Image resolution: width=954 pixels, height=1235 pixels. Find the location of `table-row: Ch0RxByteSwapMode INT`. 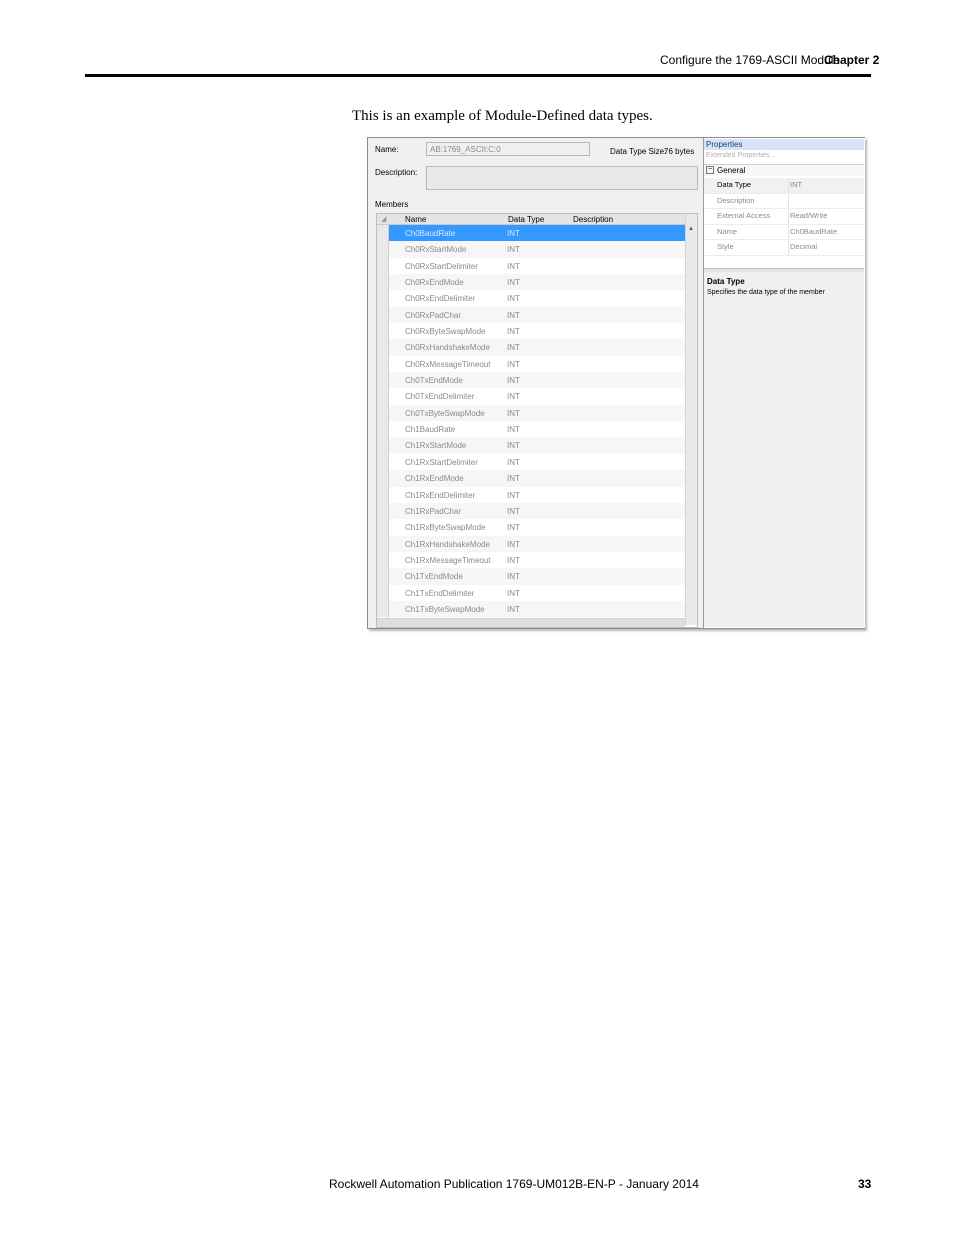

table-row: Ch0RxByteSwapMode INT is located at coordinates (531, 331).